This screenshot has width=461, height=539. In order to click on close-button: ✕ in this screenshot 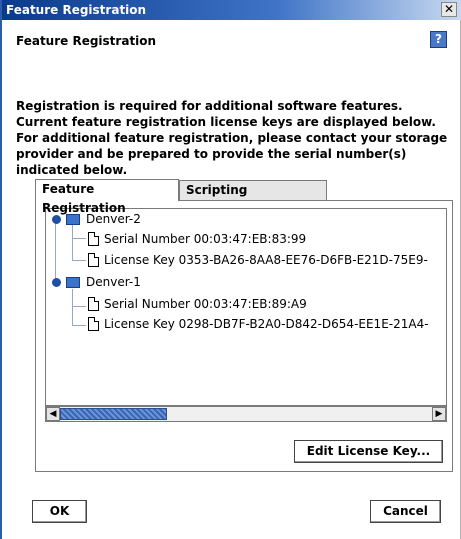, I will do `click(449, 9)`.